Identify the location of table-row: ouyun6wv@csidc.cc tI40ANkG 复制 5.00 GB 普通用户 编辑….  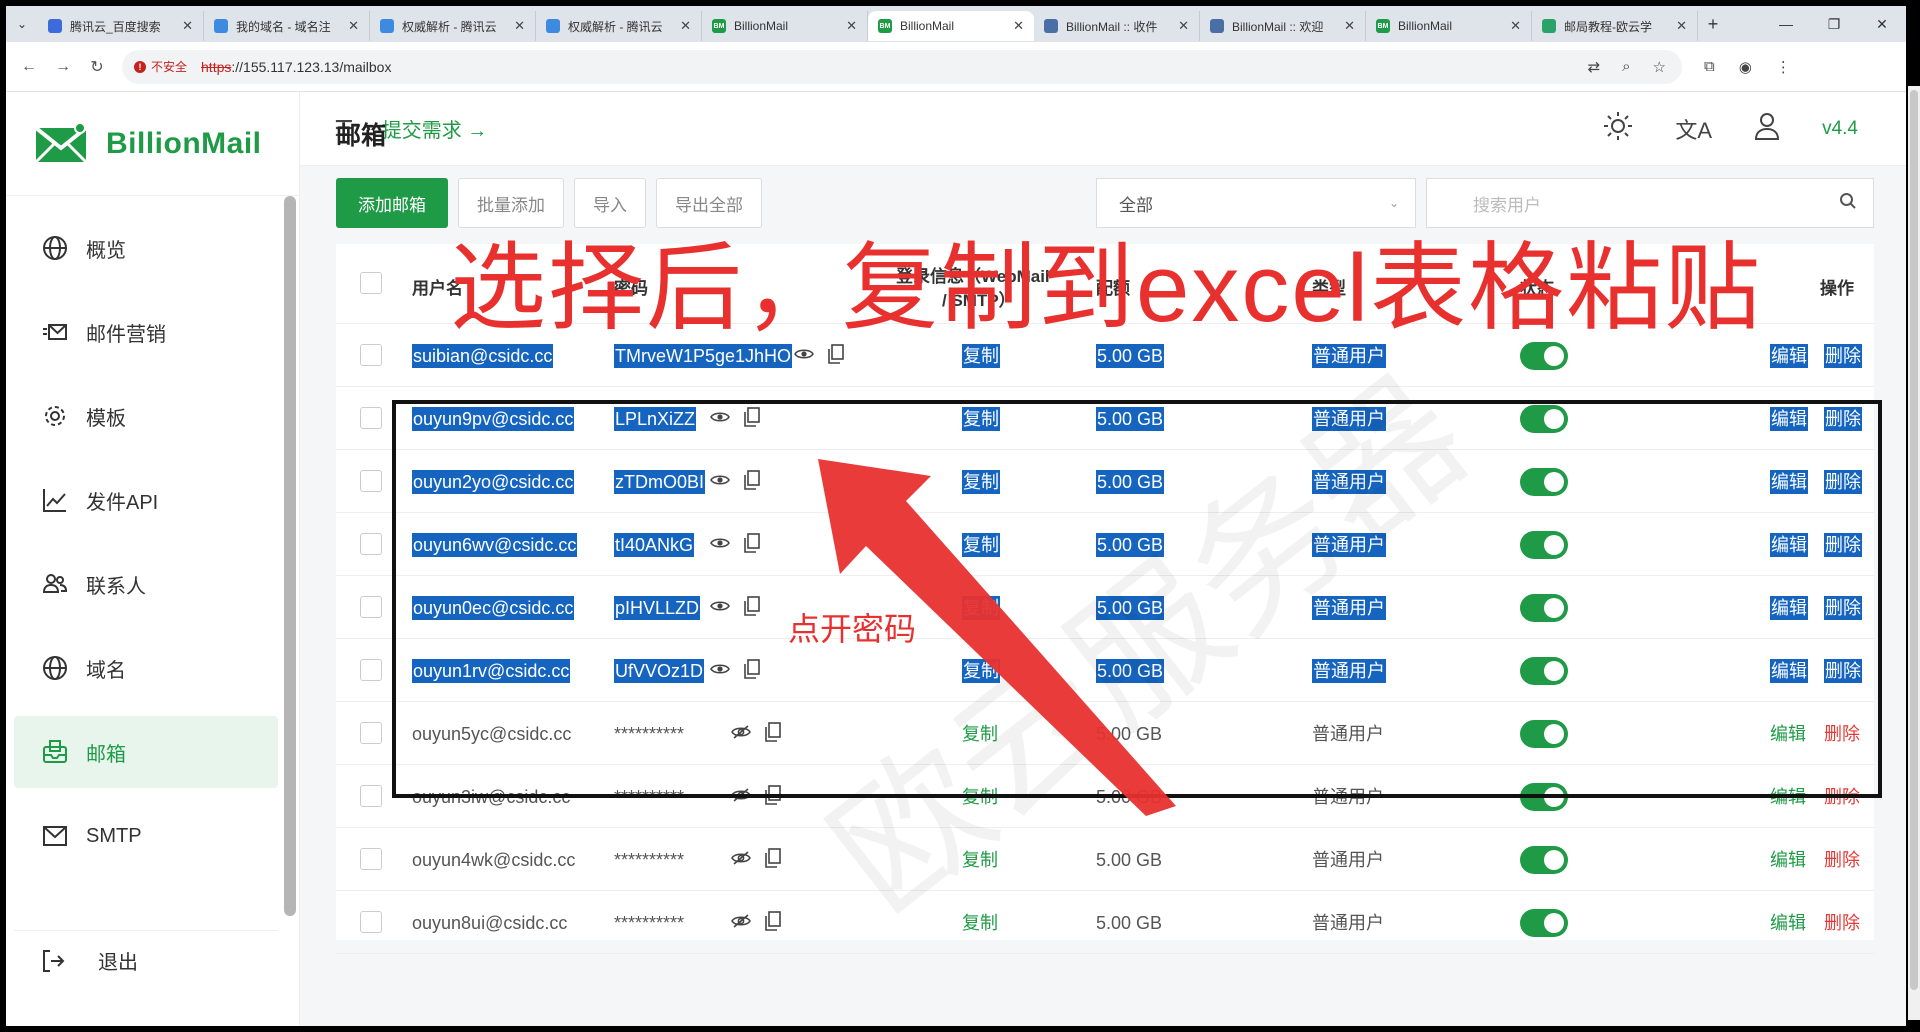
(1105, 544).